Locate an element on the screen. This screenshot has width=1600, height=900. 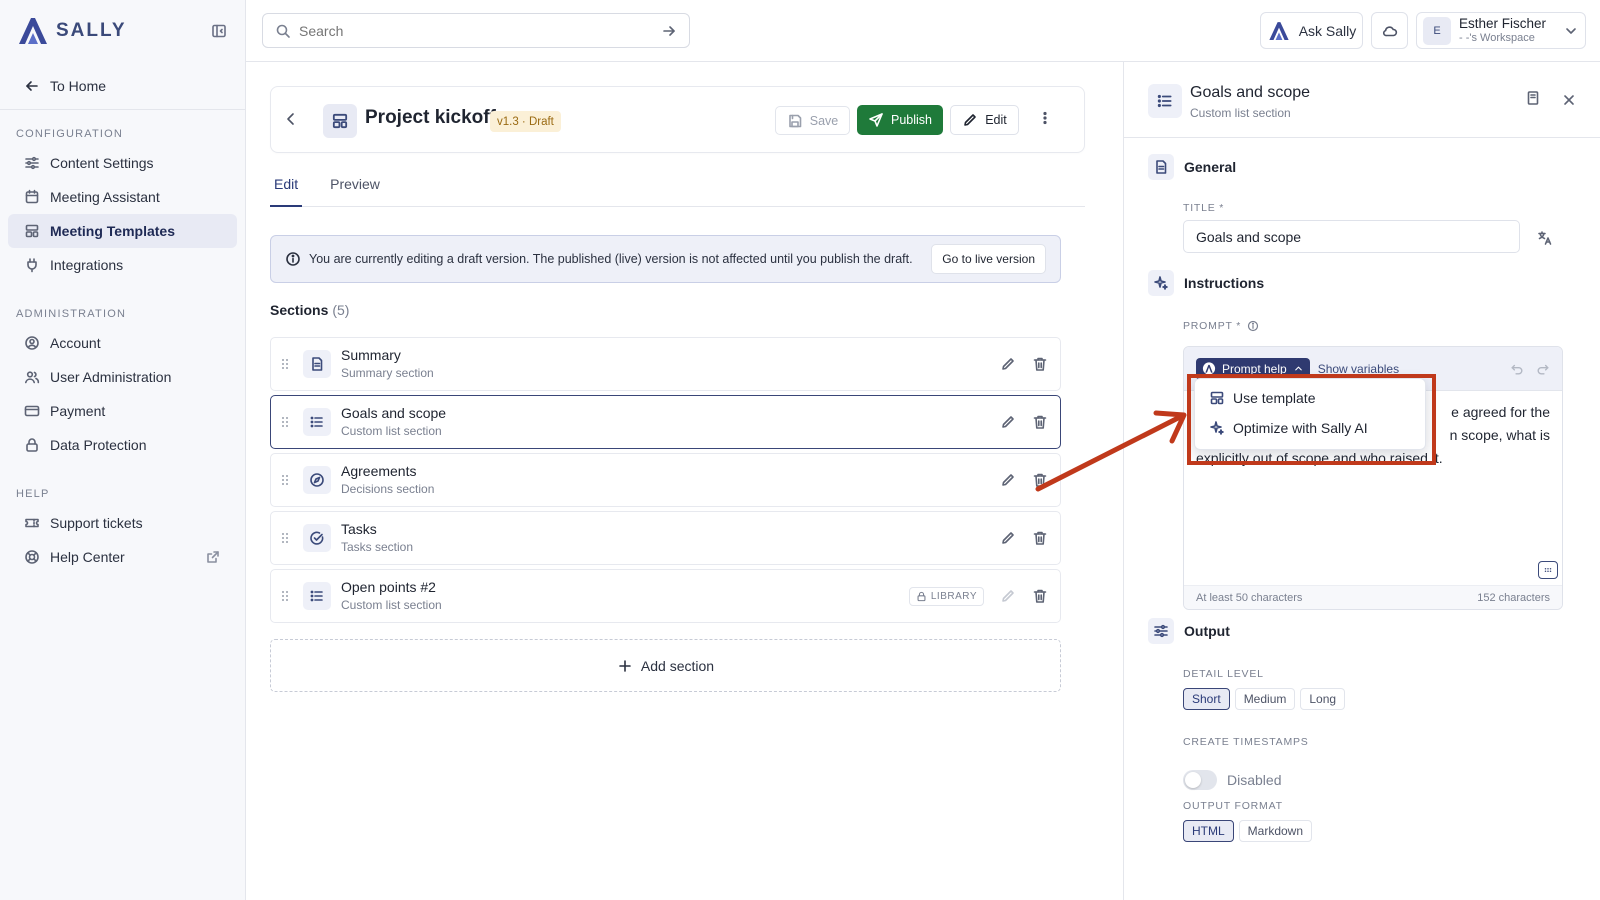
sidebar-item-label: Help Center is located at coordinates (87, 557).